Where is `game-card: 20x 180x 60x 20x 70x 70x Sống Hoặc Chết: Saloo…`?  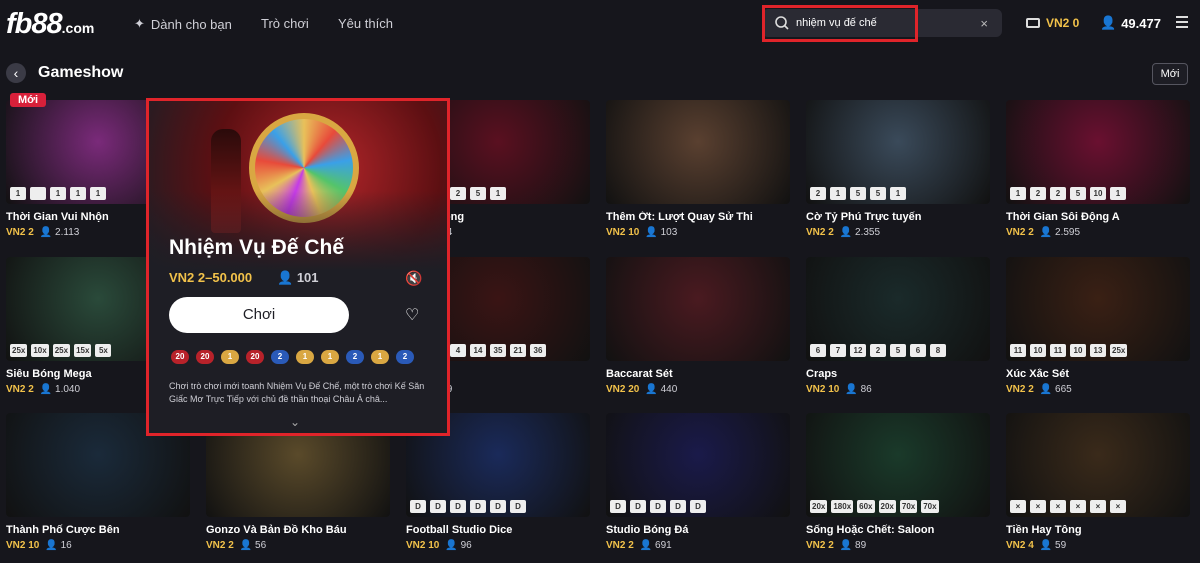 game-card: 20x 180x 60x 20x 70x 70x Sống Hoặc Chết: Saloo… is located at coordinates (898, 482).